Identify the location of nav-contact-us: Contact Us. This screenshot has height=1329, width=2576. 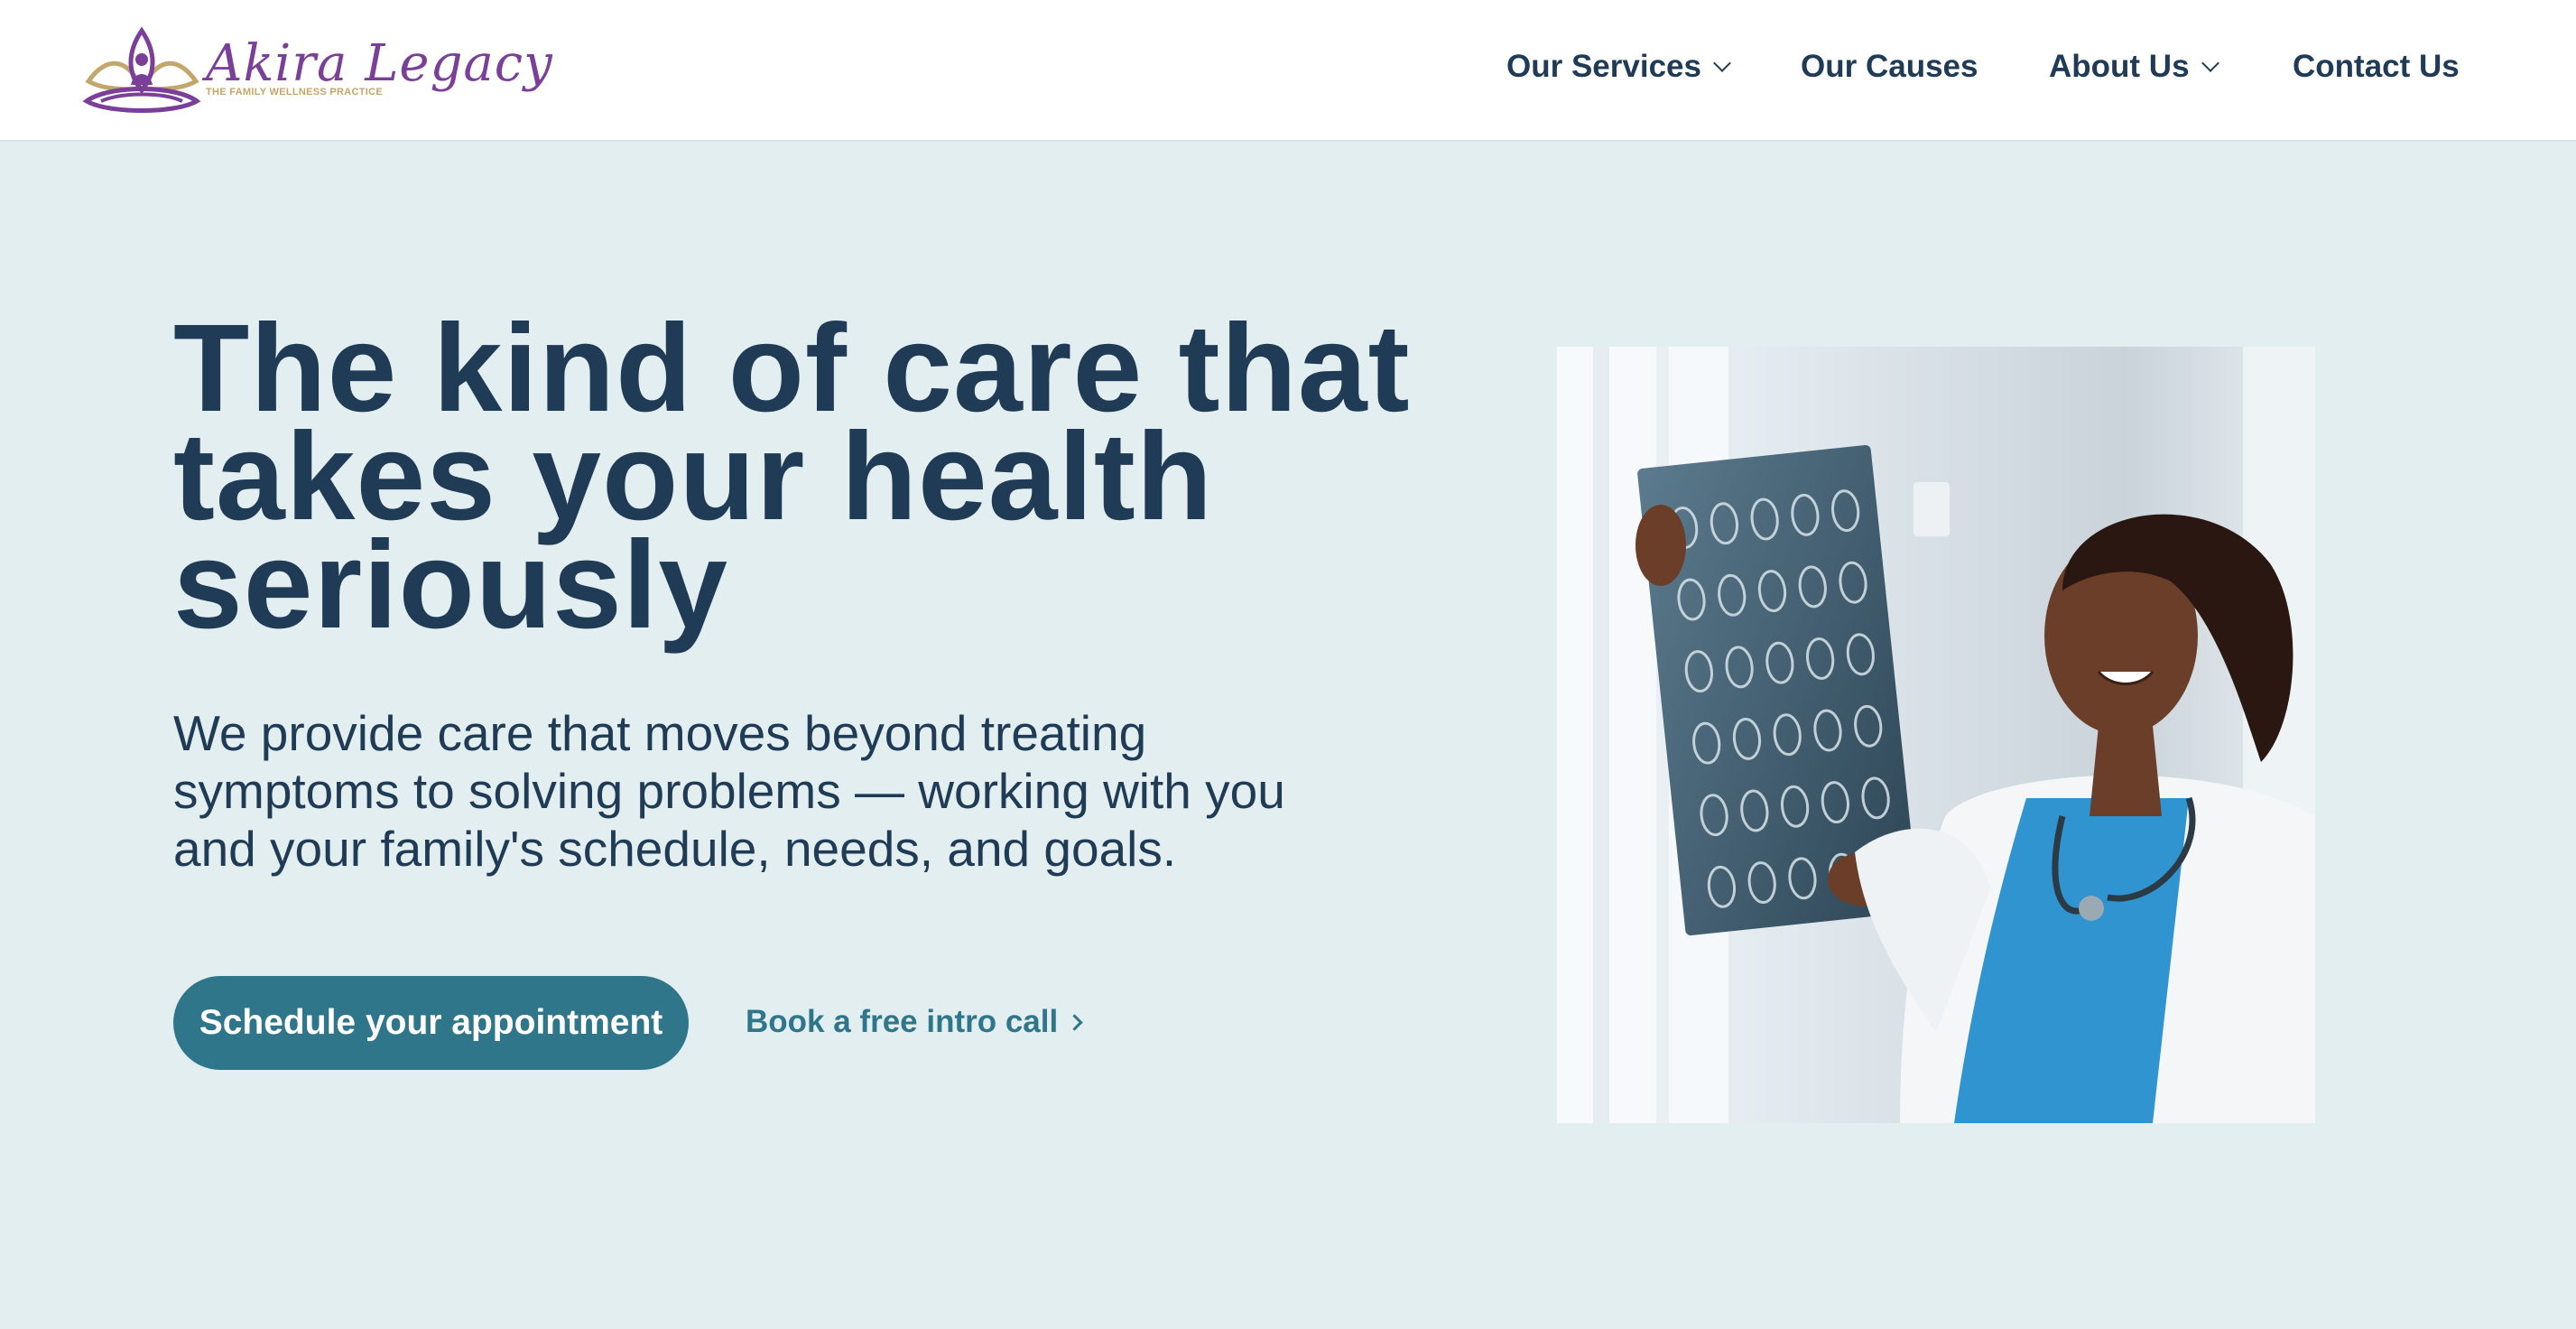
(2377, 67).